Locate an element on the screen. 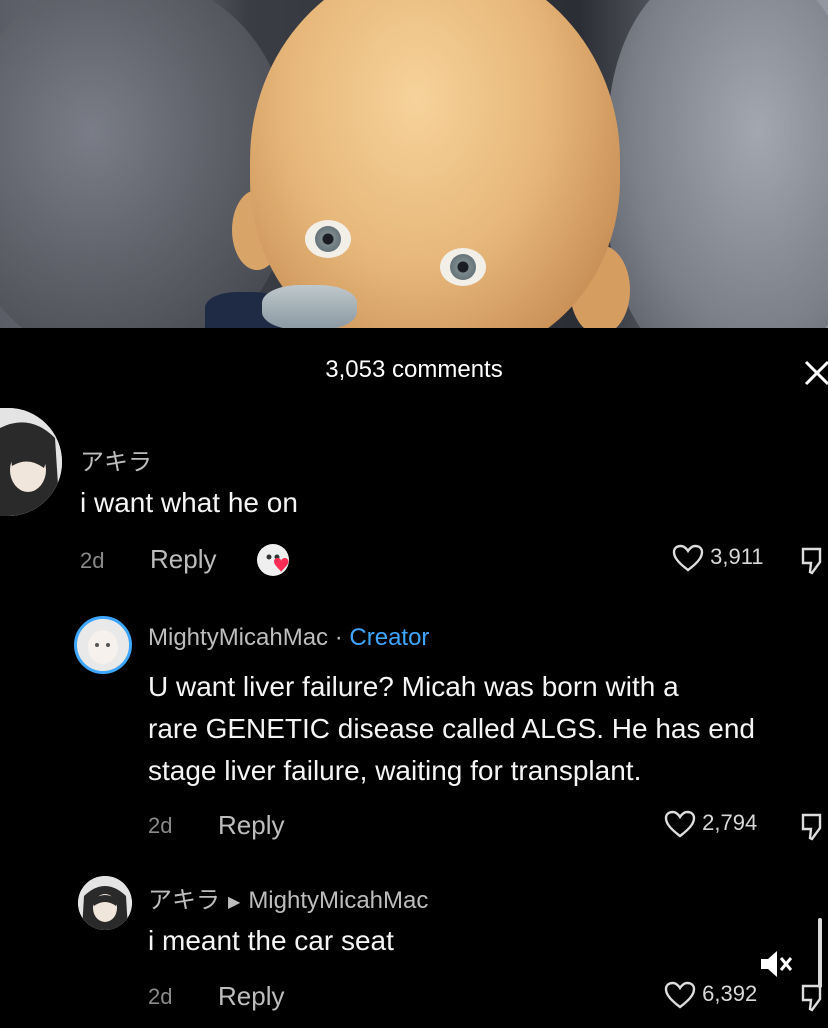 This screenshot has height=1028, width=828. car-seat-left is located at coordinates (145, 164).